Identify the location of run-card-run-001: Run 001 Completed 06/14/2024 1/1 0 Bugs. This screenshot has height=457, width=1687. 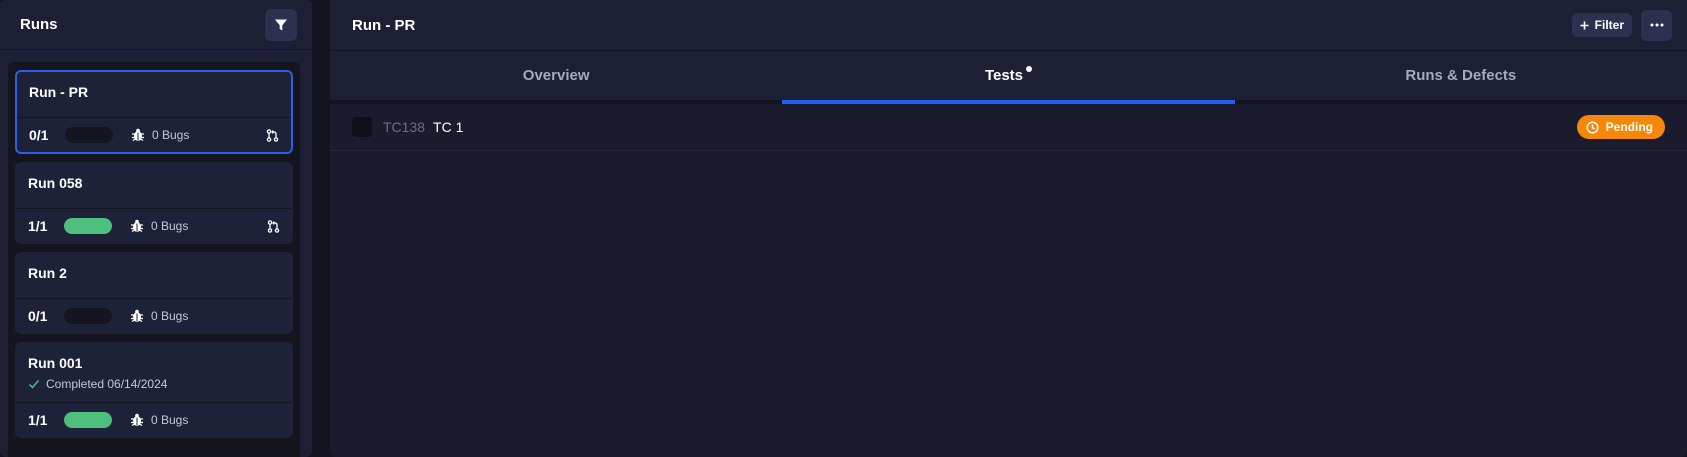
(154, 390).